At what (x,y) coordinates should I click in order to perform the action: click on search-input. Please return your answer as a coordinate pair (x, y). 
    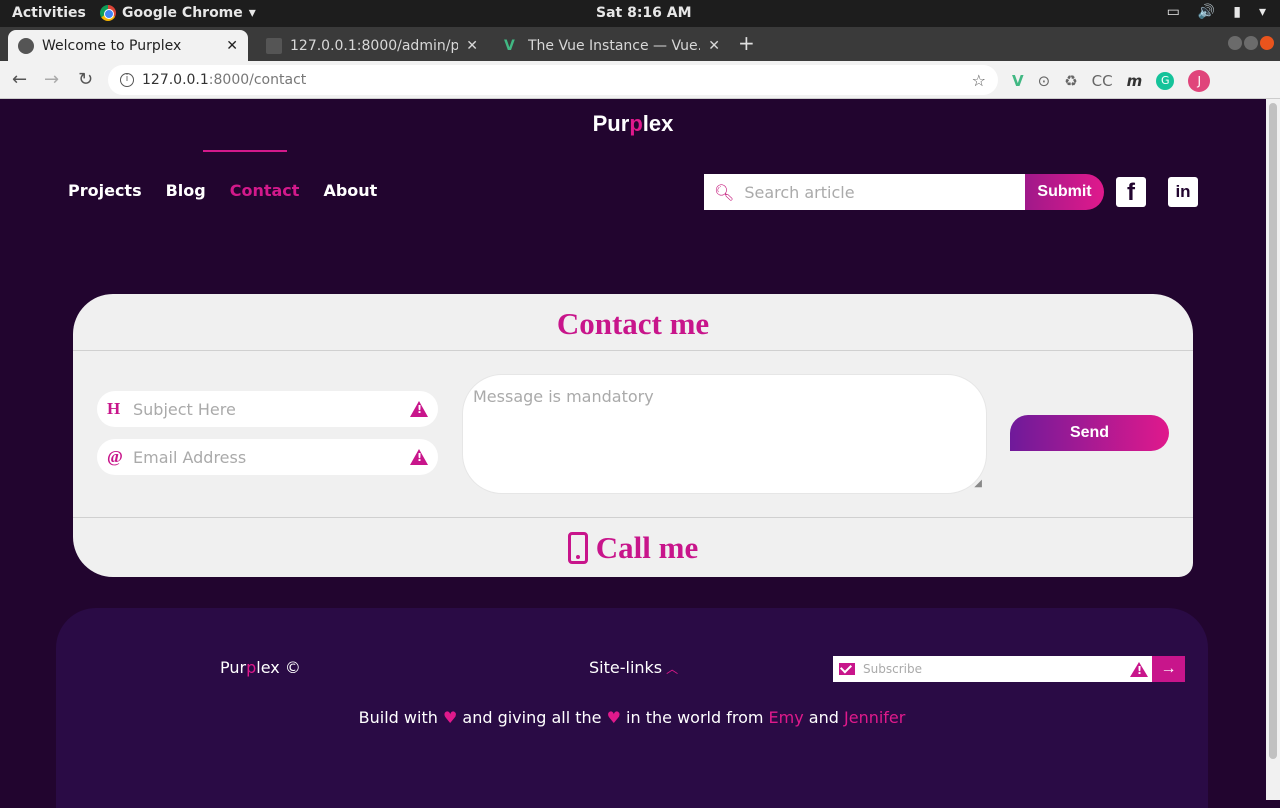
    Looking at the image, I should click on (879, 192).